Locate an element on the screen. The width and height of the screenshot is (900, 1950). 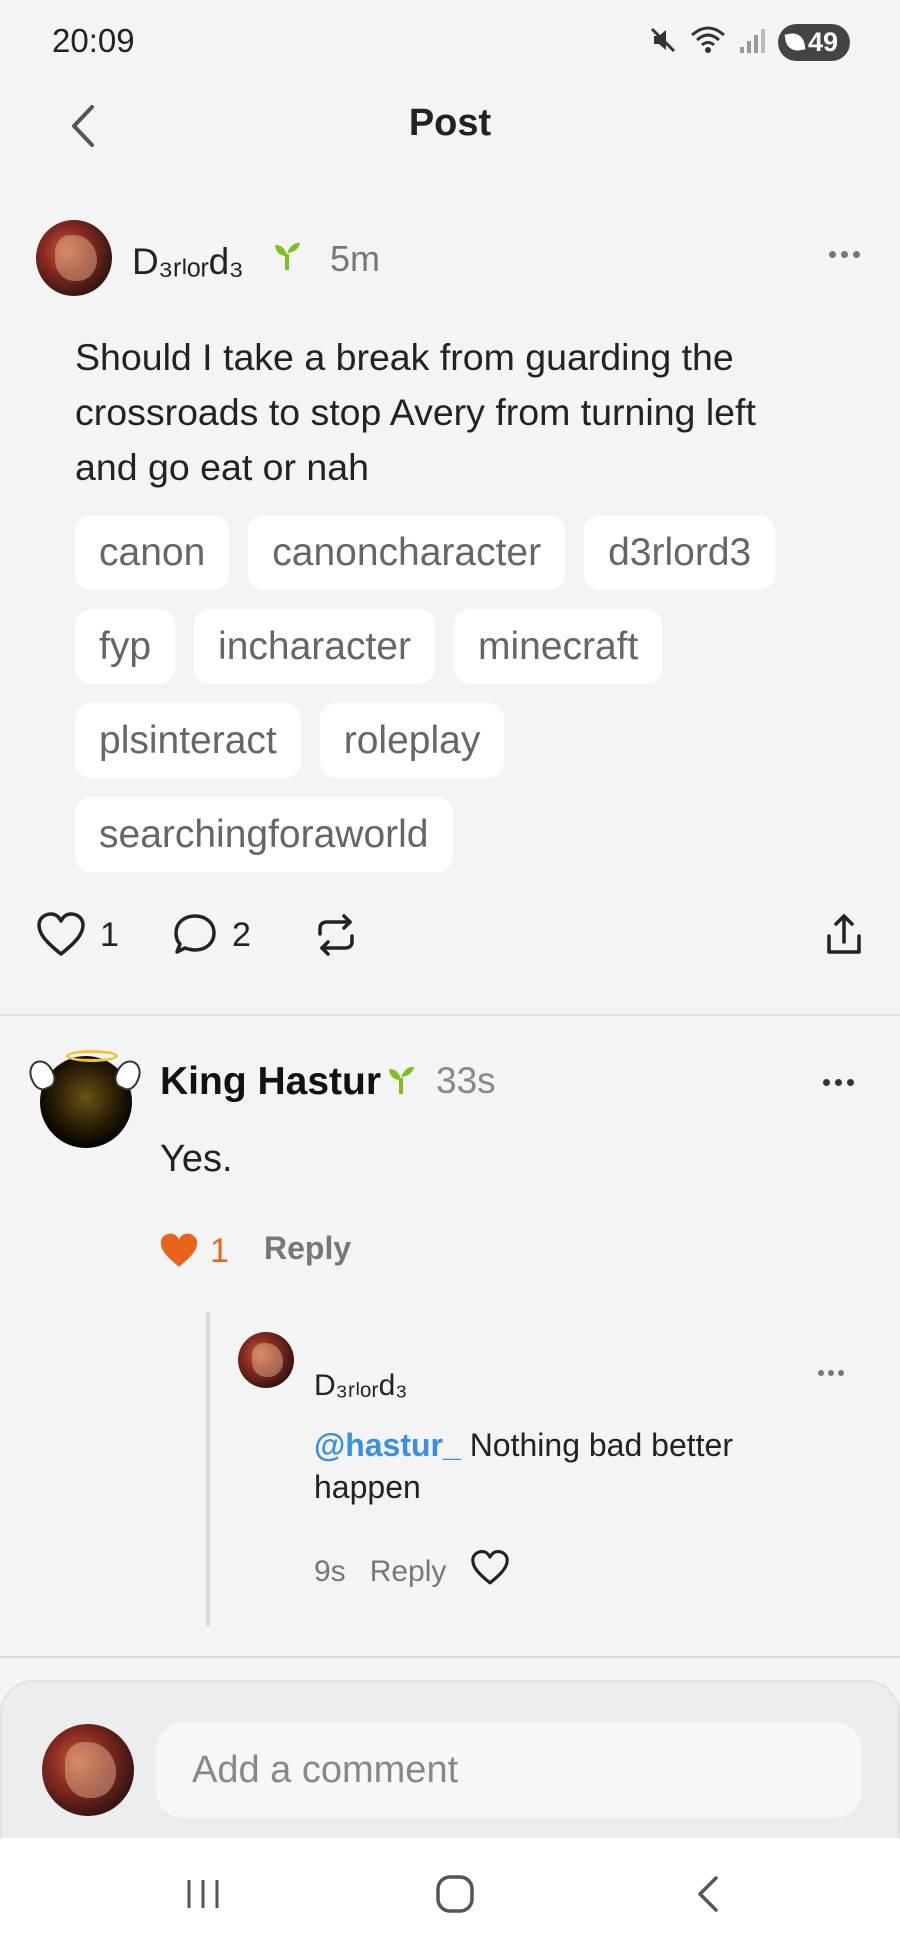
comment-like-count: 1 is located at coordinates (219, 1250).